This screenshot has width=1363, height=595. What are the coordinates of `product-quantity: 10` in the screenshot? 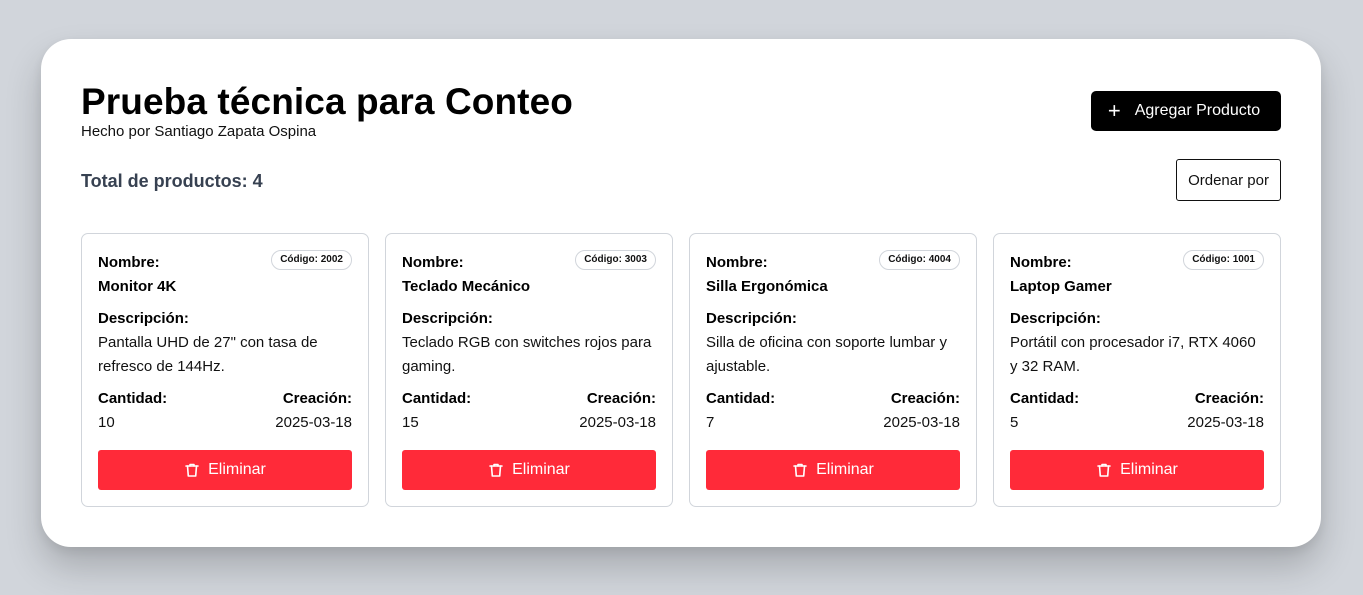 It's located at (106, 422).